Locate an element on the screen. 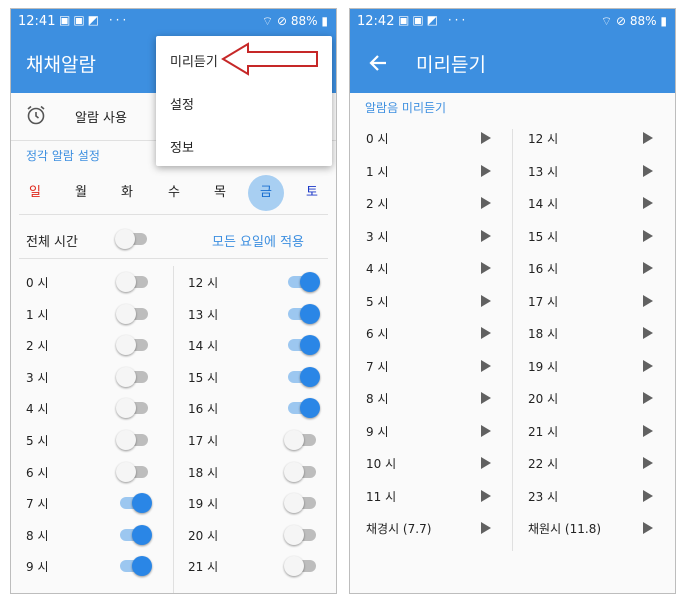  day-5: 금 is located at coordinates (266, 193).